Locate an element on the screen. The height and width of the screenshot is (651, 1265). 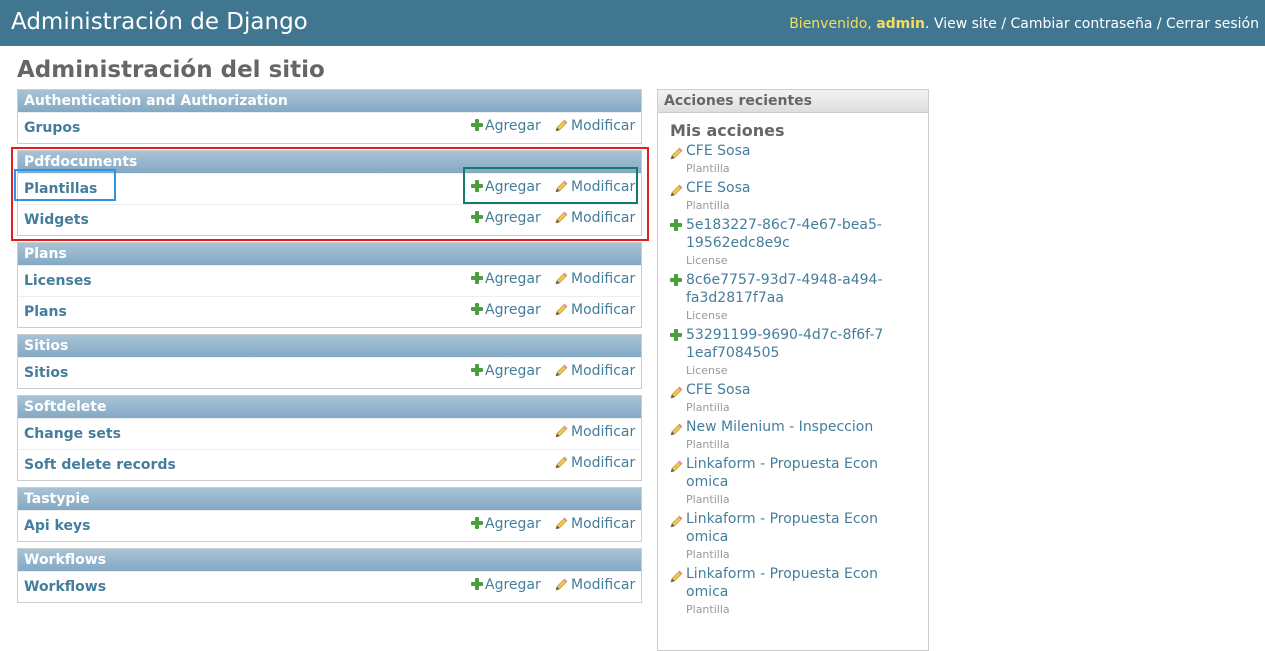
model-link: Sitios is located at coordinates (46, 373).